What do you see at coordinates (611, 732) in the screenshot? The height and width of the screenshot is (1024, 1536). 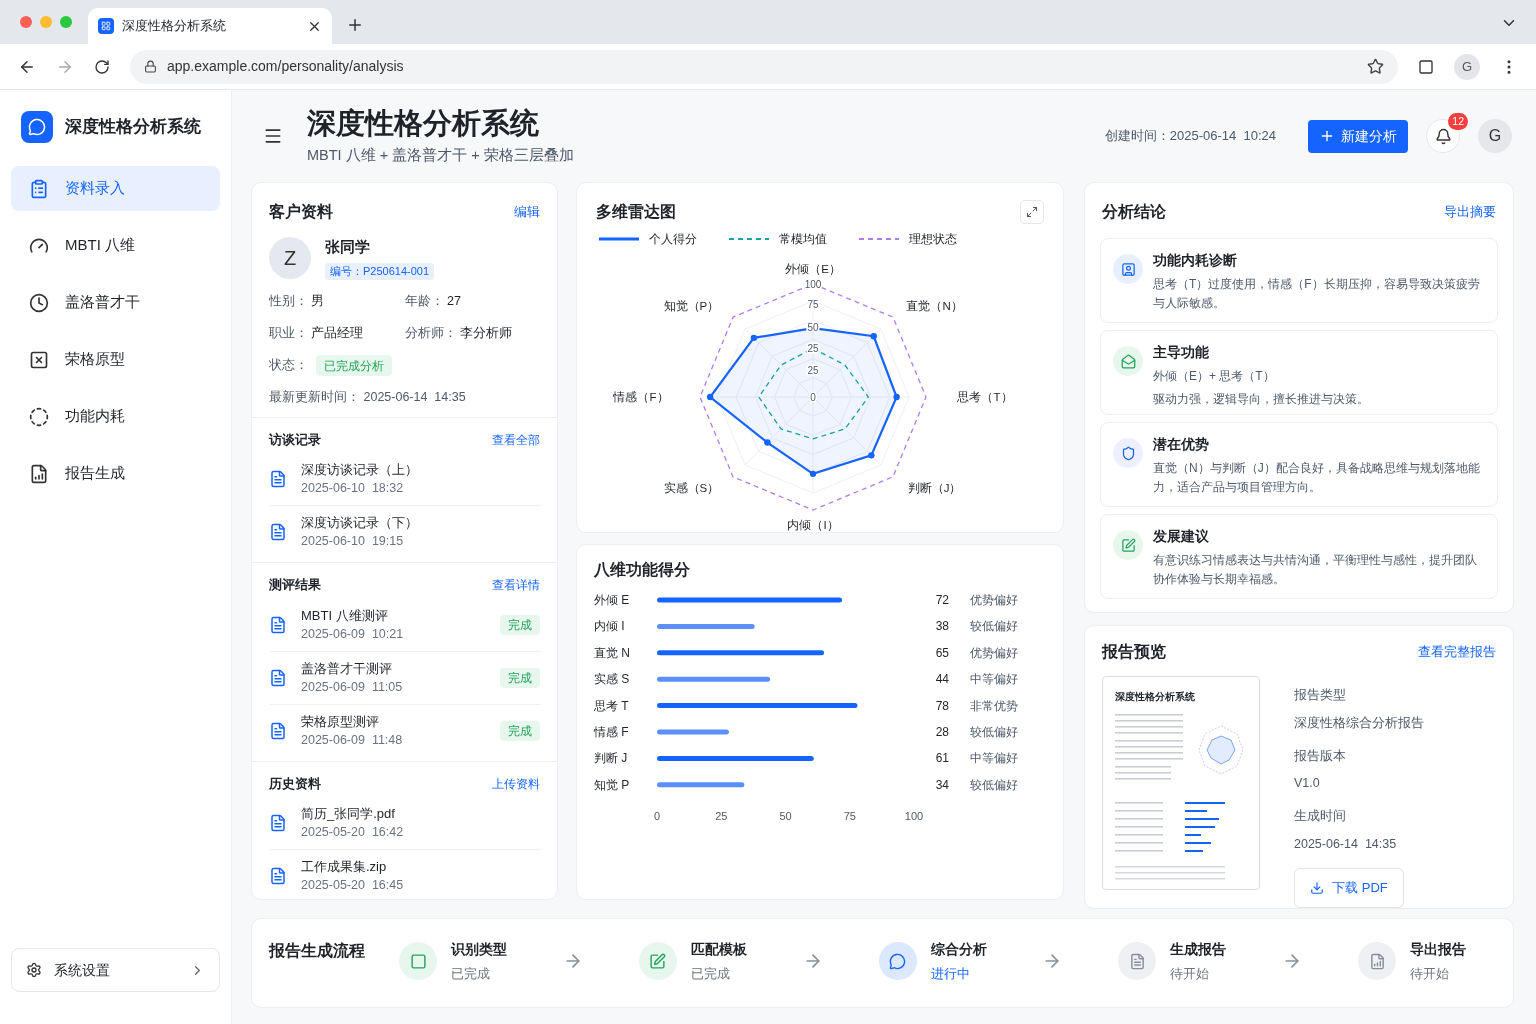 I see `category-label: 情感 F` at bounding box center [611, 732].